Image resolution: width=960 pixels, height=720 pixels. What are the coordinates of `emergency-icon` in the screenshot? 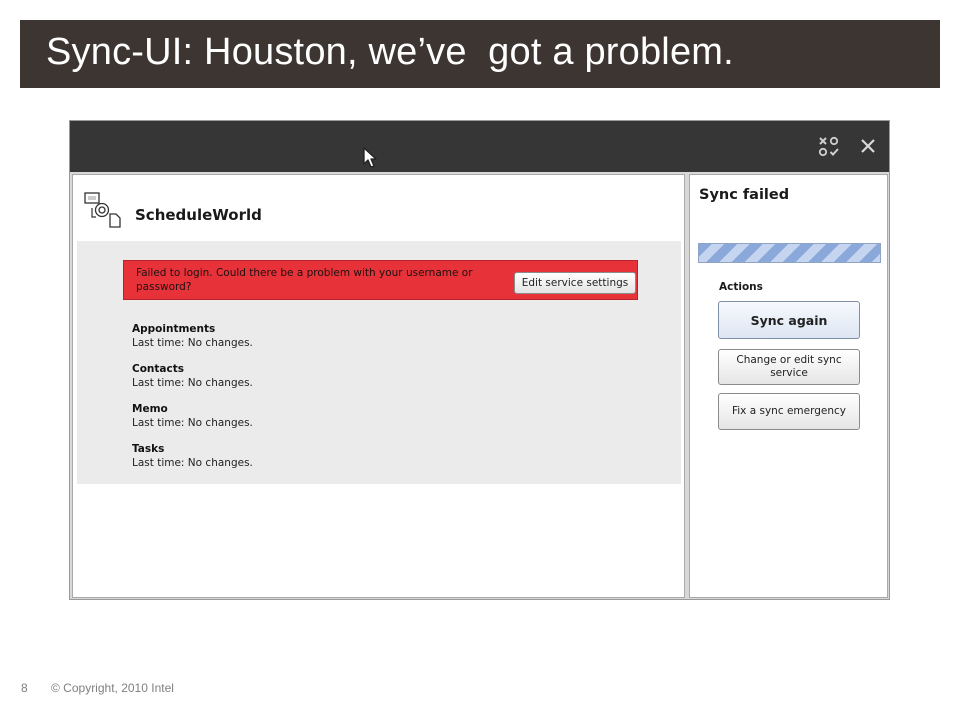 It's located at (829, 147).